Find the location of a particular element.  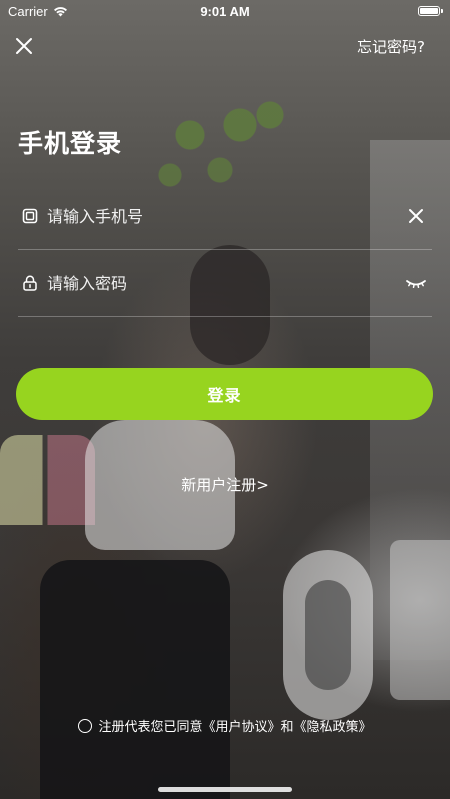

agreement-and: 和 is located at coordinates (287, 727).